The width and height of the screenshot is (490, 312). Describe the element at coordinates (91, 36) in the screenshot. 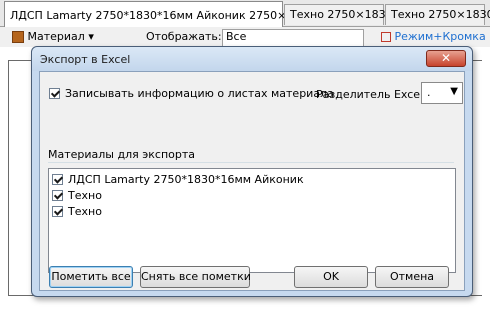

I see `chevron-down-icon: ▾` at that location.